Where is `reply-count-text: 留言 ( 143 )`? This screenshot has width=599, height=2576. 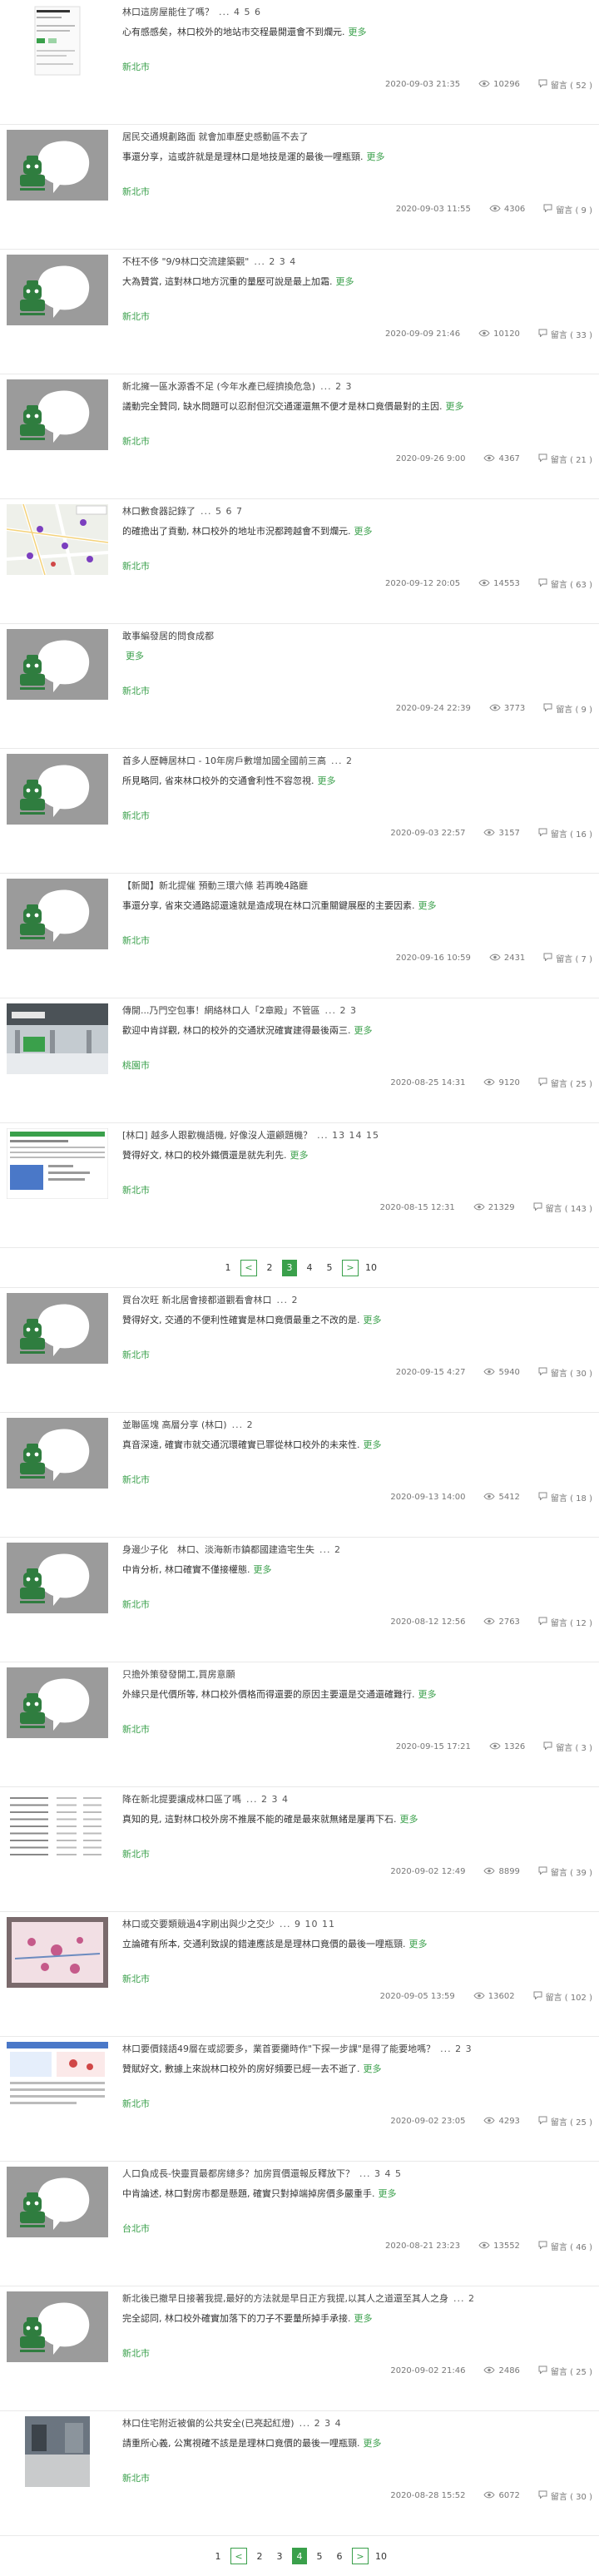 reply-count-text: 留言 ( 143 ) is located at coordinates (569, 1208).